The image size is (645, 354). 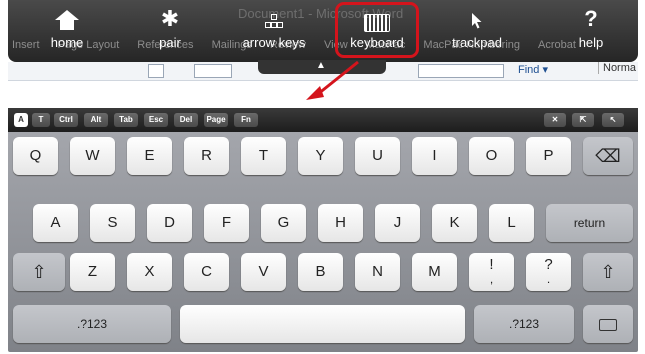 I want to click on share-icon: ⇱, so click(x=583, y=120).